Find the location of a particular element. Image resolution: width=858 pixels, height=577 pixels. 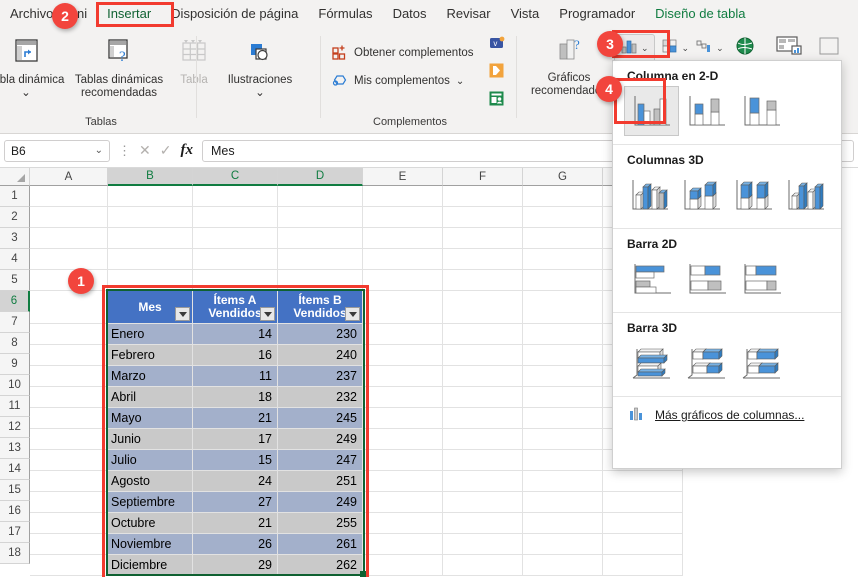

table-cell: Junio is located at coordinates (150, 439).